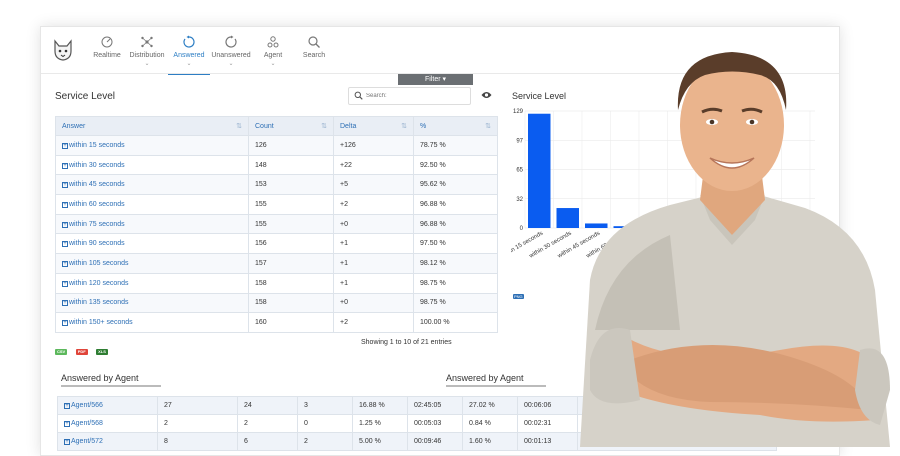  What do you see at coordinates (152, 204) in the screenshot?
I see `answer-cell: + within 60 seconds` at bounding box center [152, 204].